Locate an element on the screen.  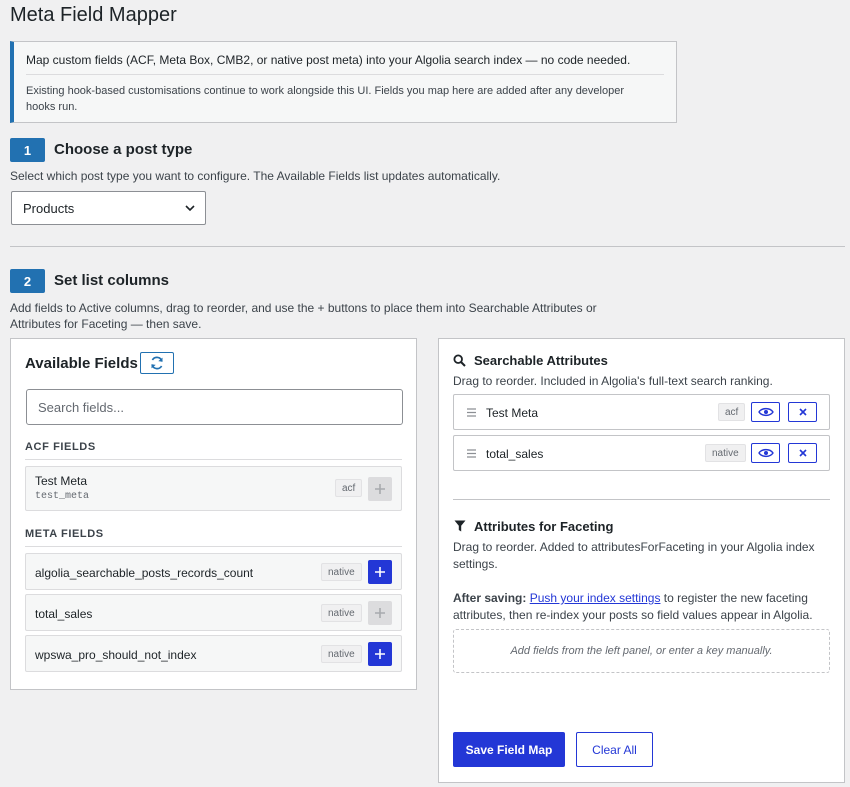
searchable-item-total-sales: total_sales native is located at coordinates (641, 453).